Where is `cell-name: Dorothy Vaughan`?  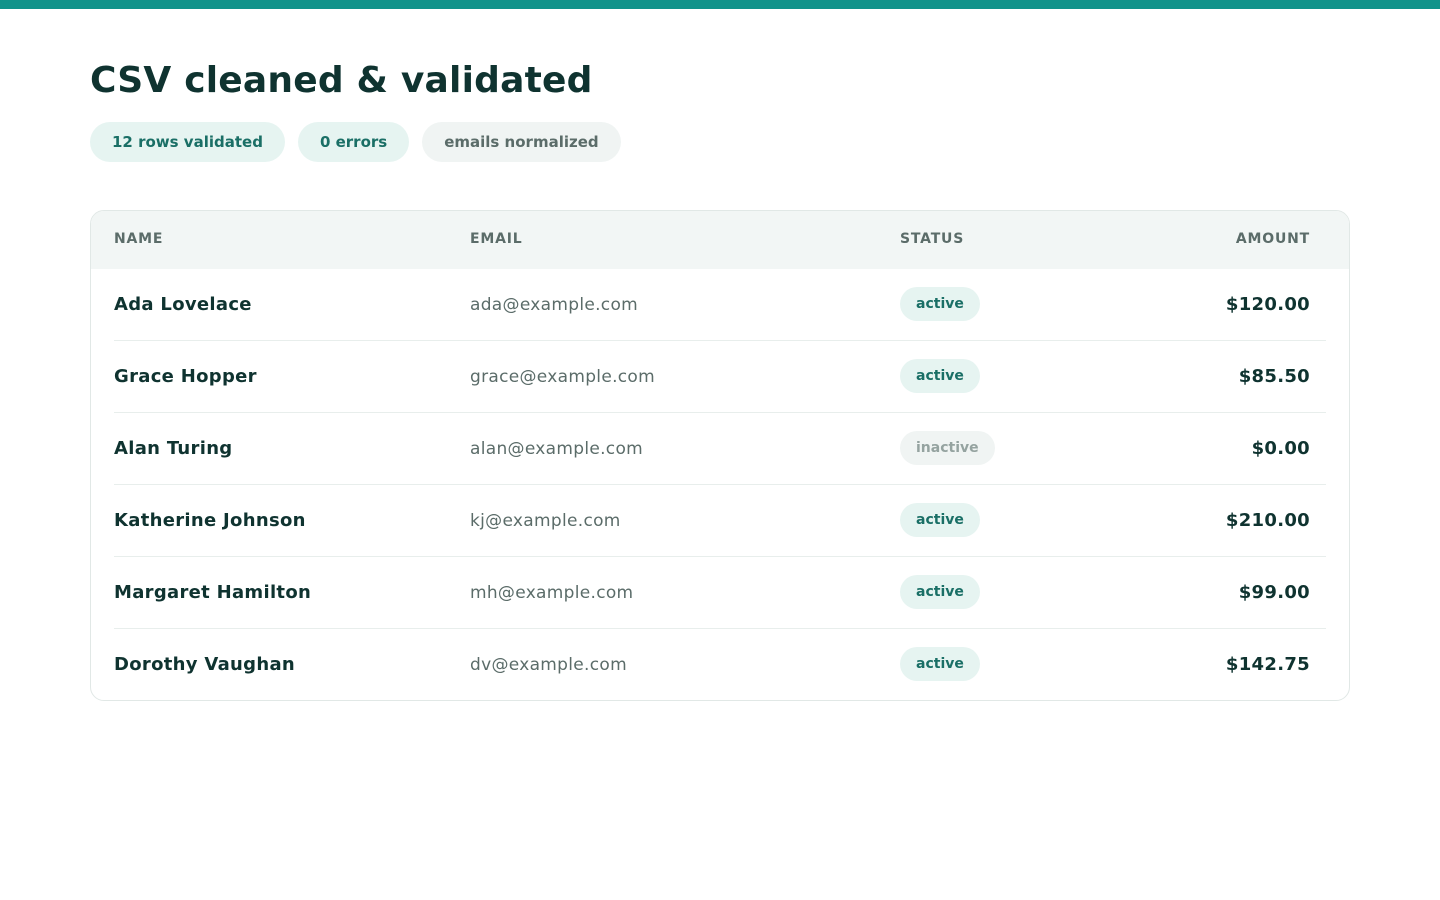
cell-name: Dorothy Vaughan is located at coordinates (205, 664).